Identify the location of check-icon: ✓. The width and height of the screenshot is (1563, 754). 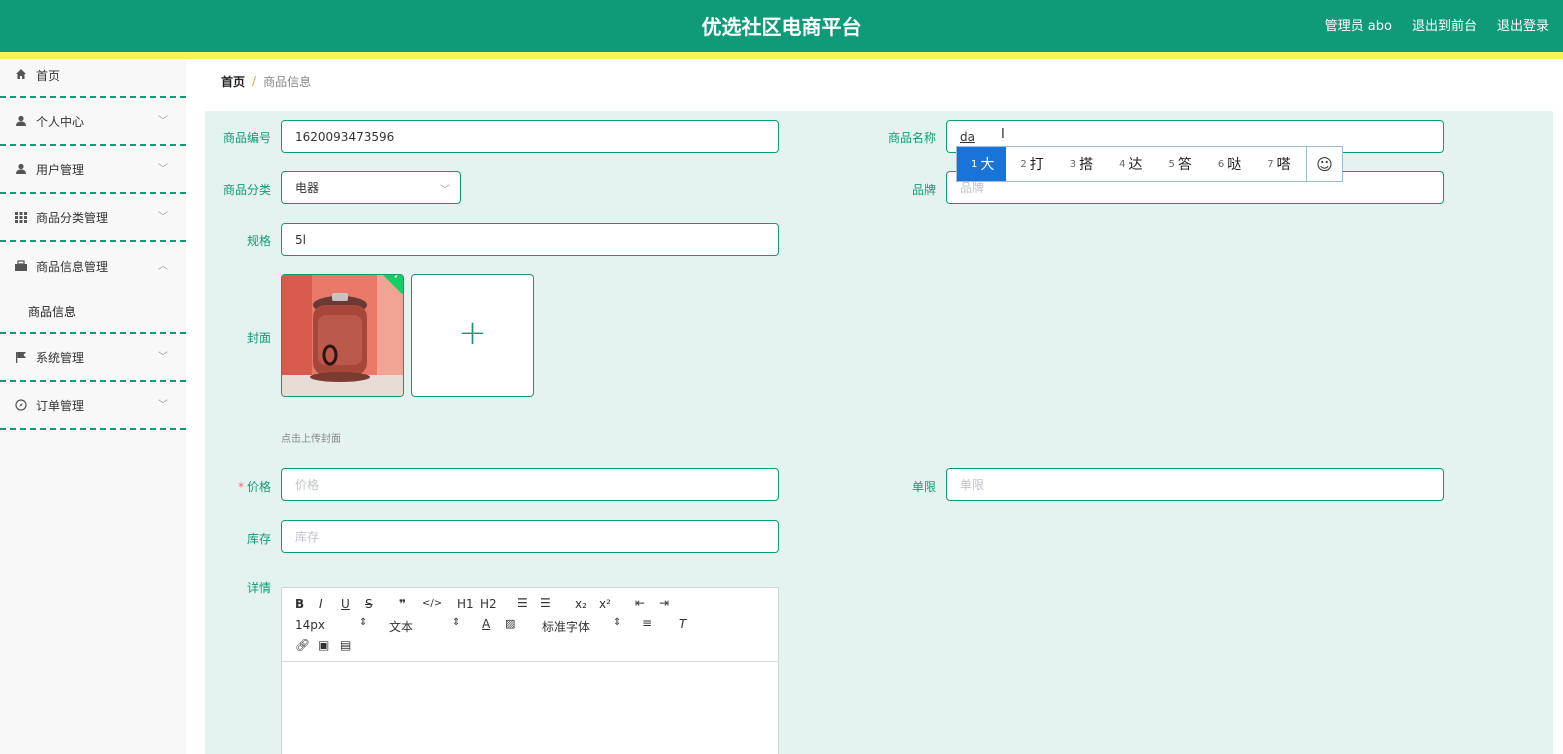
(397, 278).